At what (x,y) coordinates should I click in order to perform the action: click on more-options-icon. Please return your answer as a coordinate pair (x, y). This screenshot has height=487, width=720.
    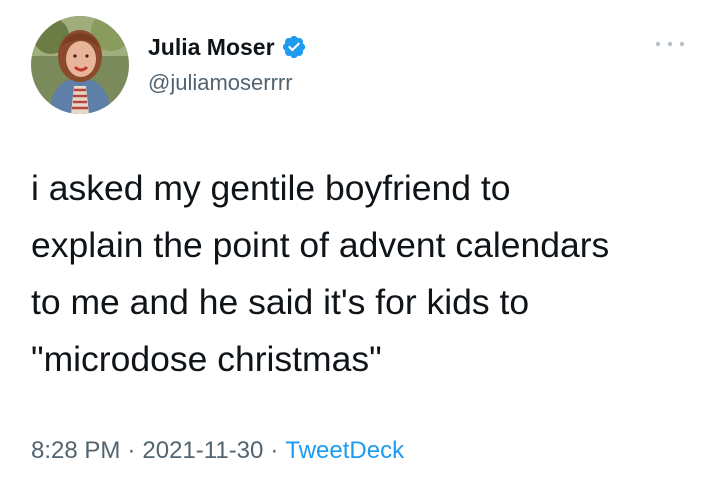
    Looking at the image, I should click on (670, 44).